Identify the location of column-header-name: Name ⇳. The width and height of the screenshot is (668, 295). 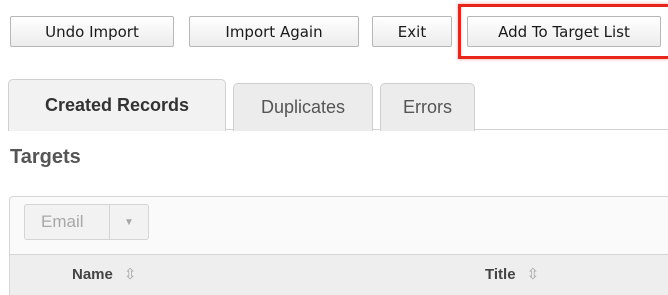
(104, 274).